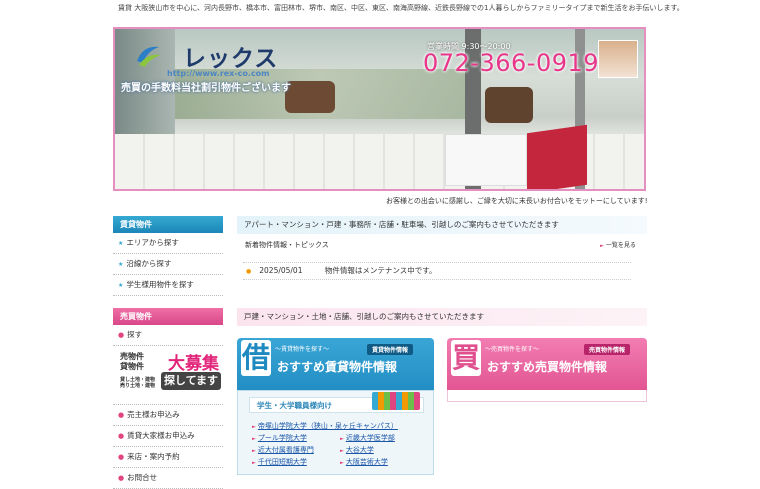 This screenshot has height=489, width=760. Describe the element at coordinates (618, 244) in the screenshot. I see `news-more-link: ► 一覧を見る` at that location.